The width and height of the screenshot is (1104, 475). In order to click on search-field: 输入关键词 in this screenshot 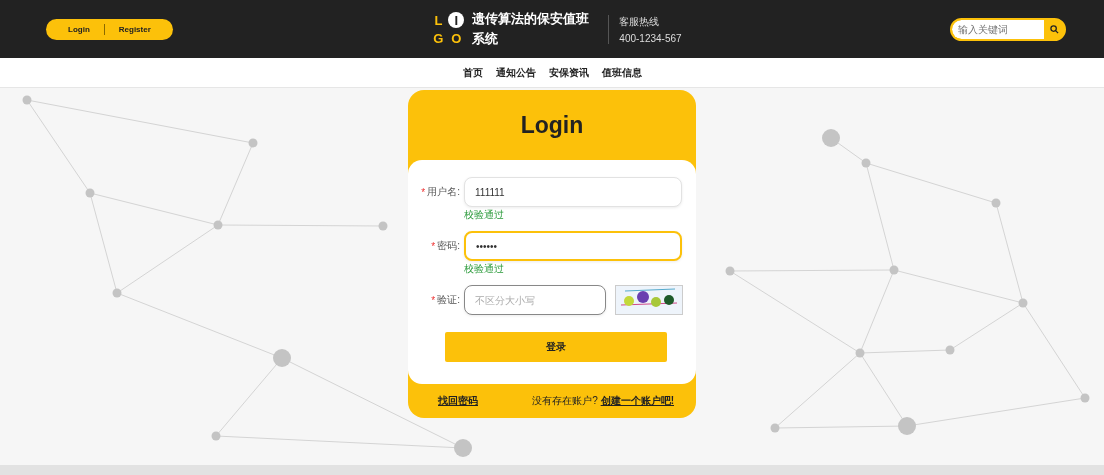, I will do `click(998, 29)`.